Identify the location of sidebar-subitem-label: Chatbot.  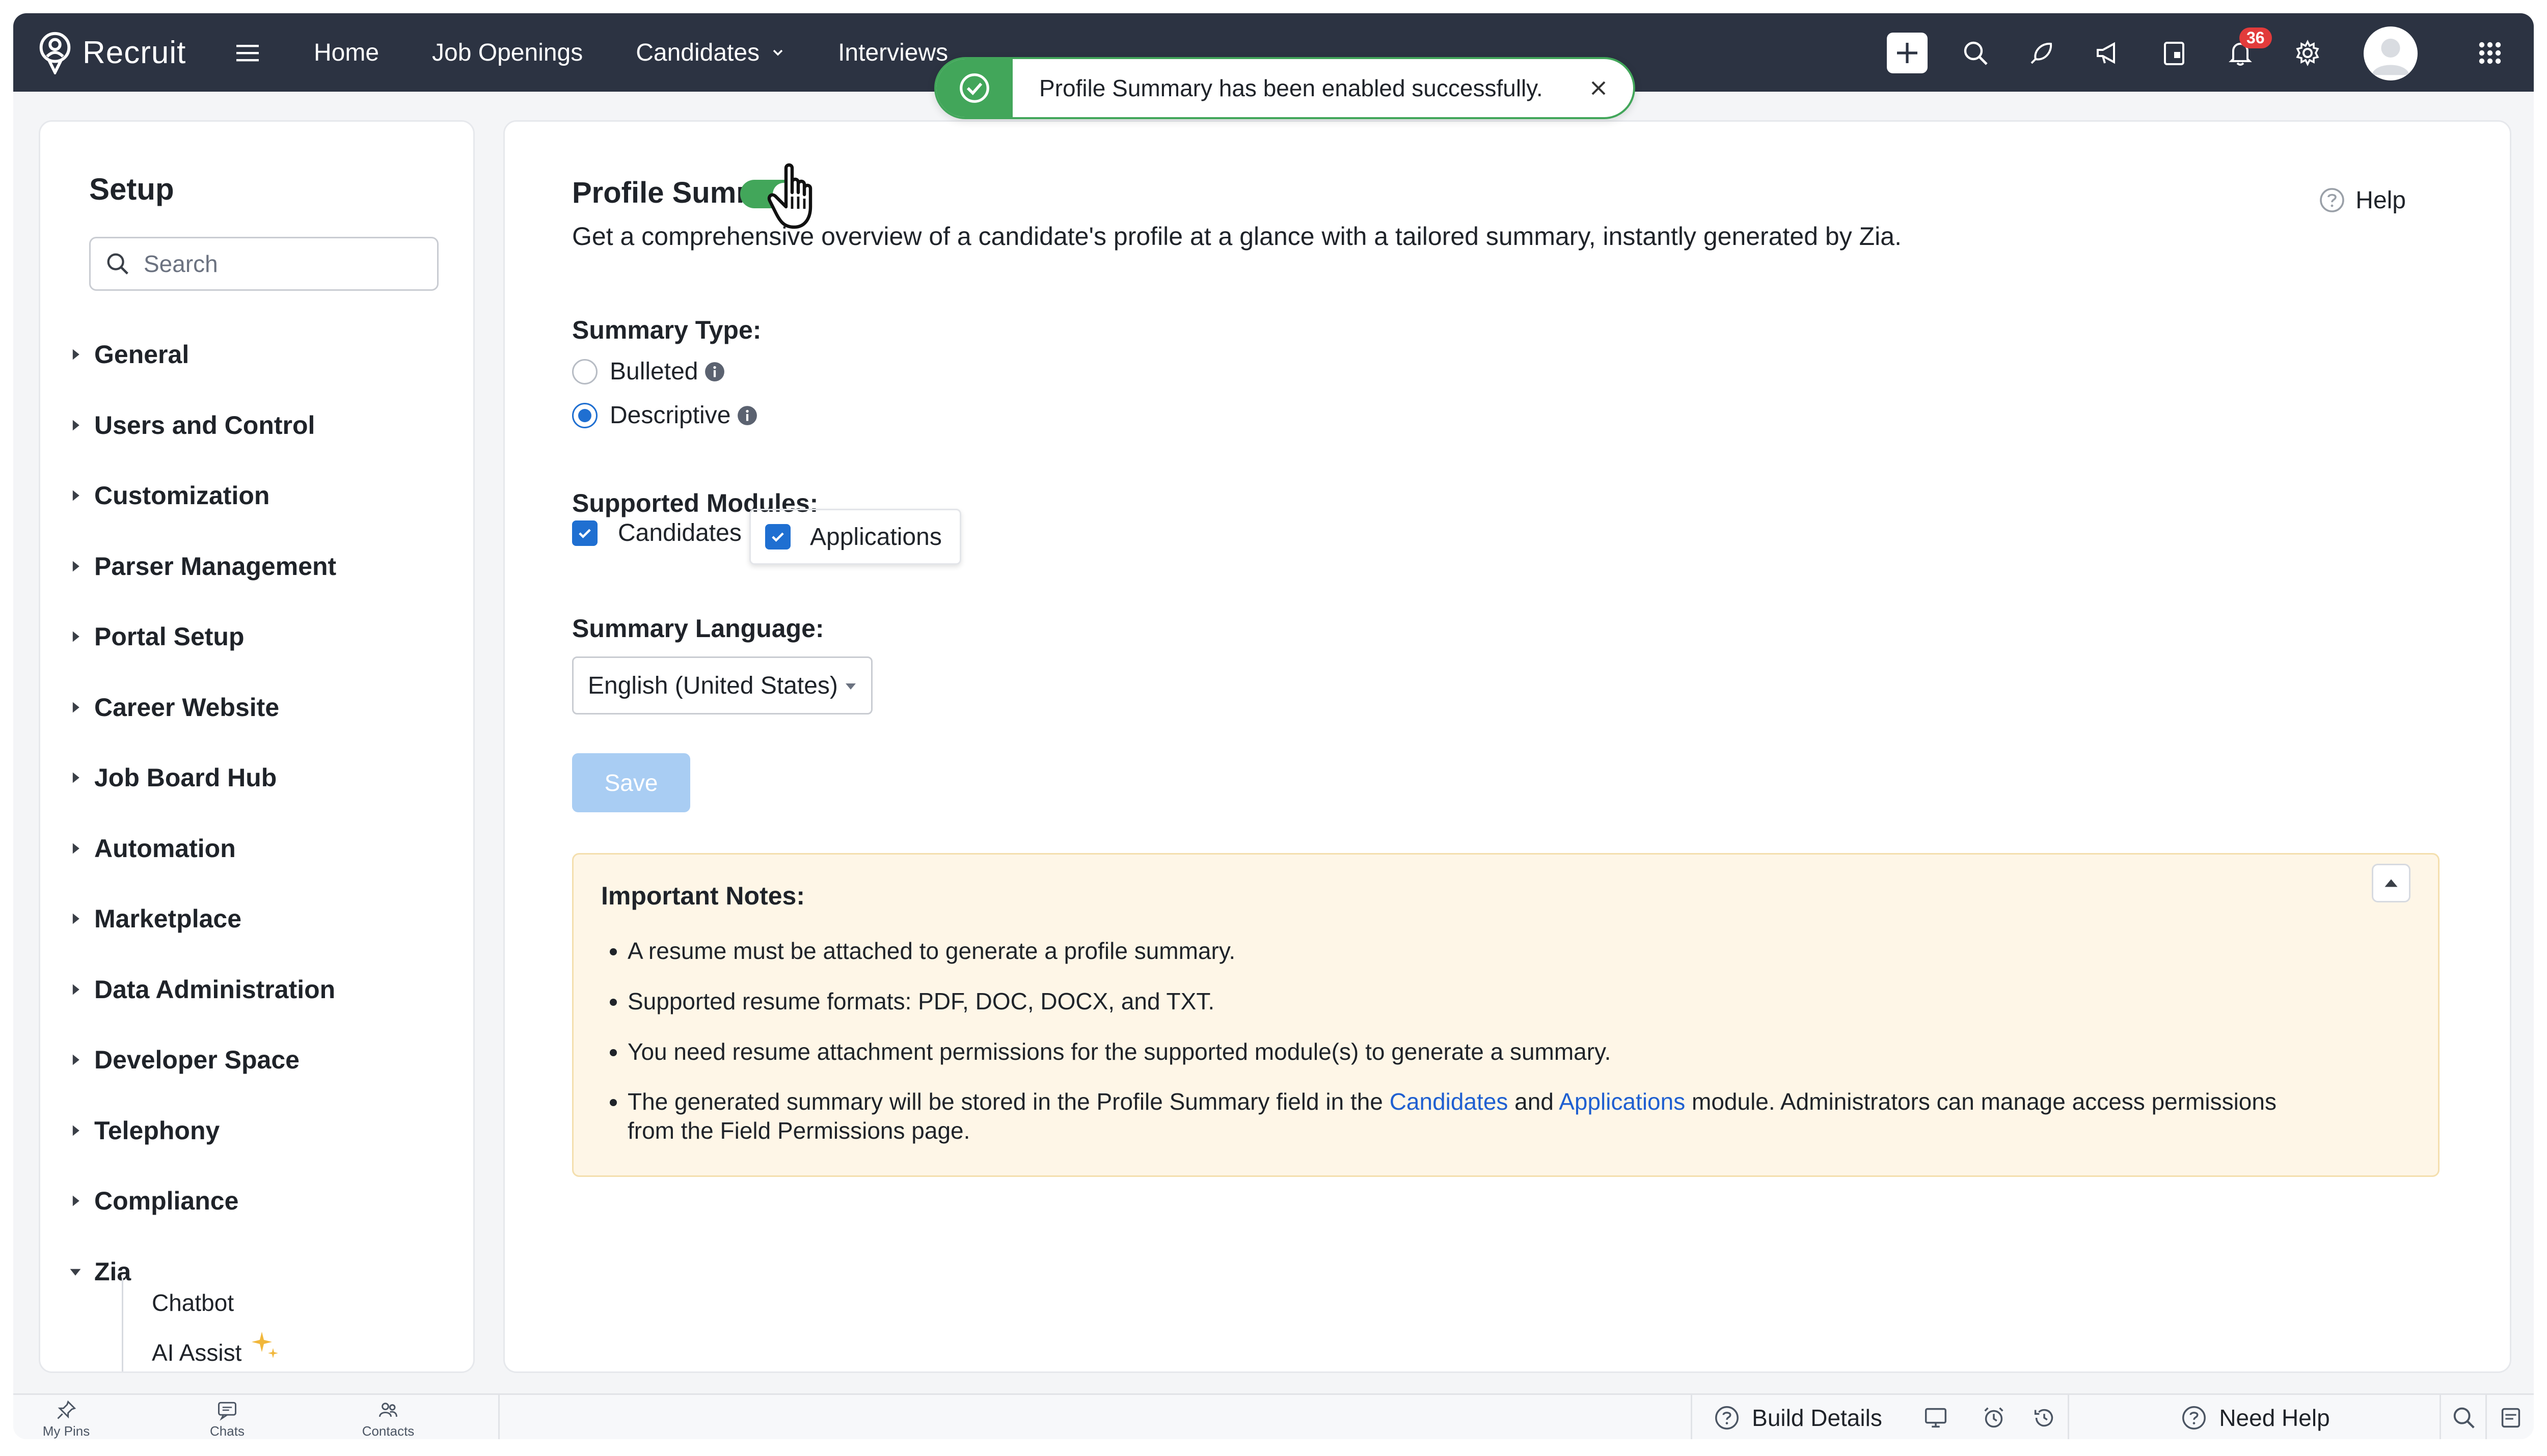
(193, 1302).